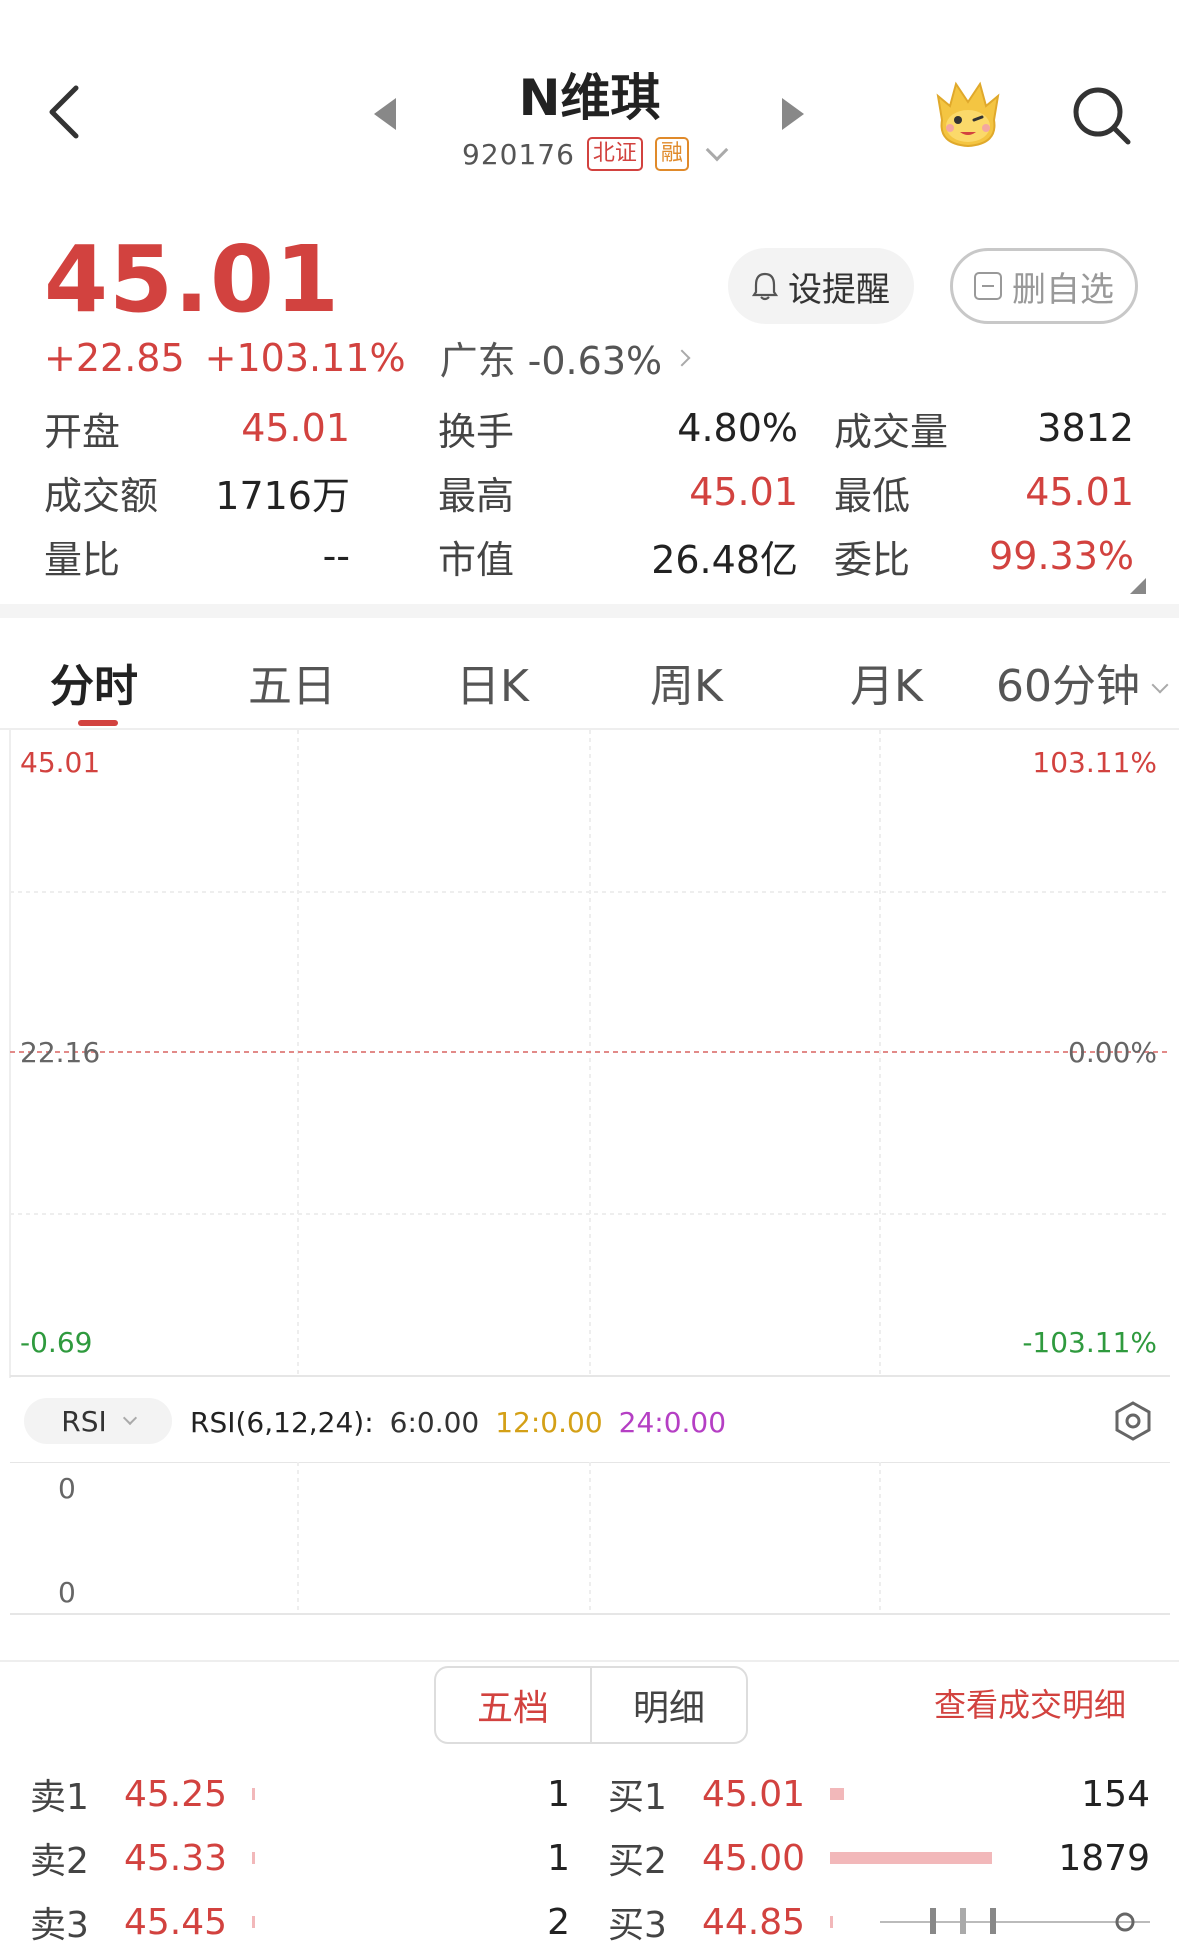  I want to click on sell-price: 45.45, so click(176, 1922).